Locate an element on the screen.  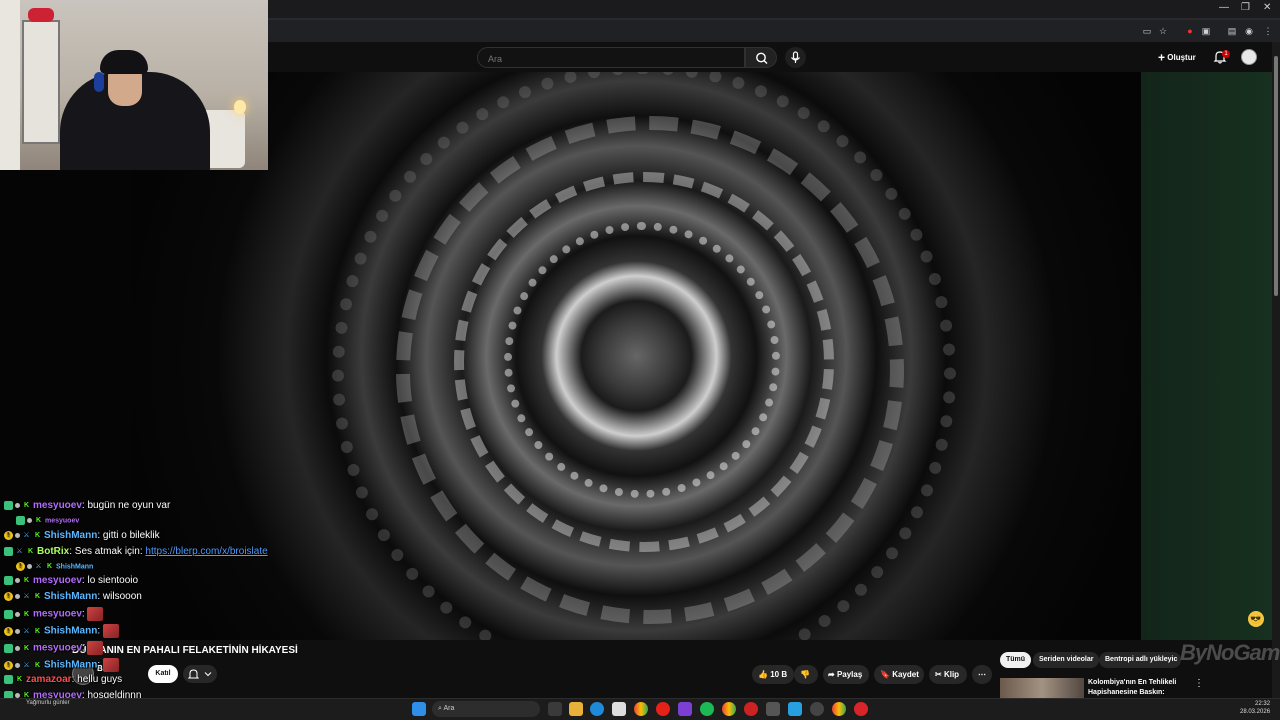
voice-search-button is located at coordinates (795, 57).